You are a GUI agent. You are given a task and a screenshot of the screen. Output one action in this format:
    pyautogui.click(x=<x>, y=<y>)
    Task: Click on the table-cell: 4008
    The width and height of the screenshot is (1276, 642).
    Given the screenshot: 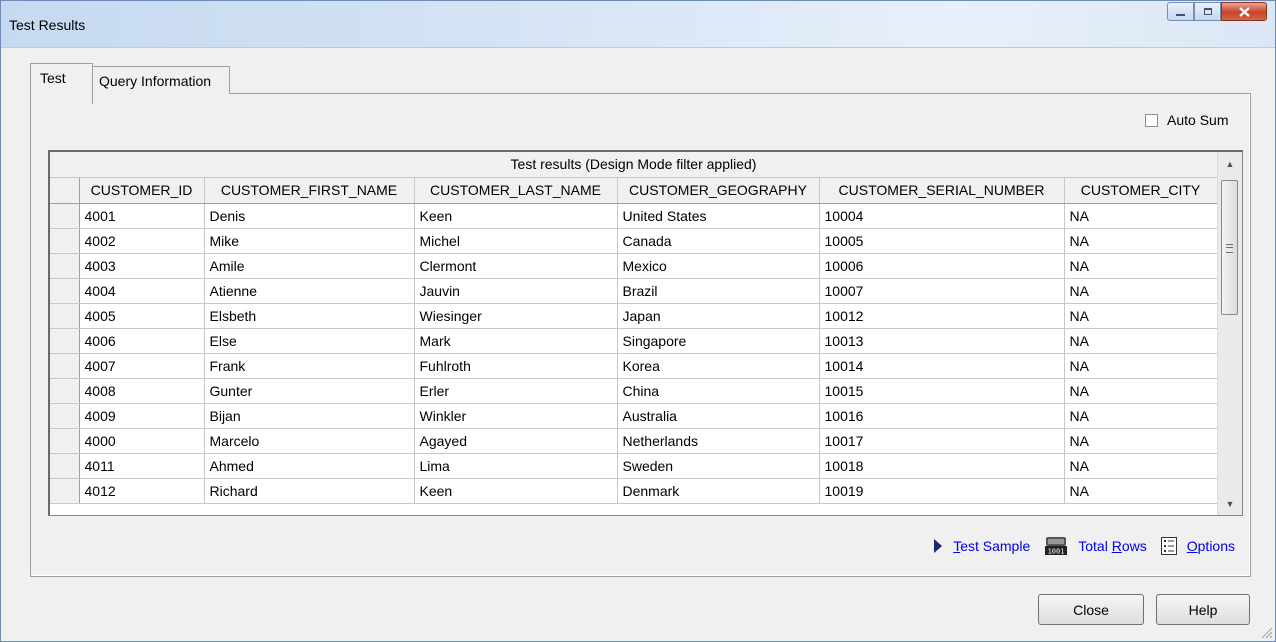 What is the action you would take?
    pyautogui.click(x=142, y=391)
    